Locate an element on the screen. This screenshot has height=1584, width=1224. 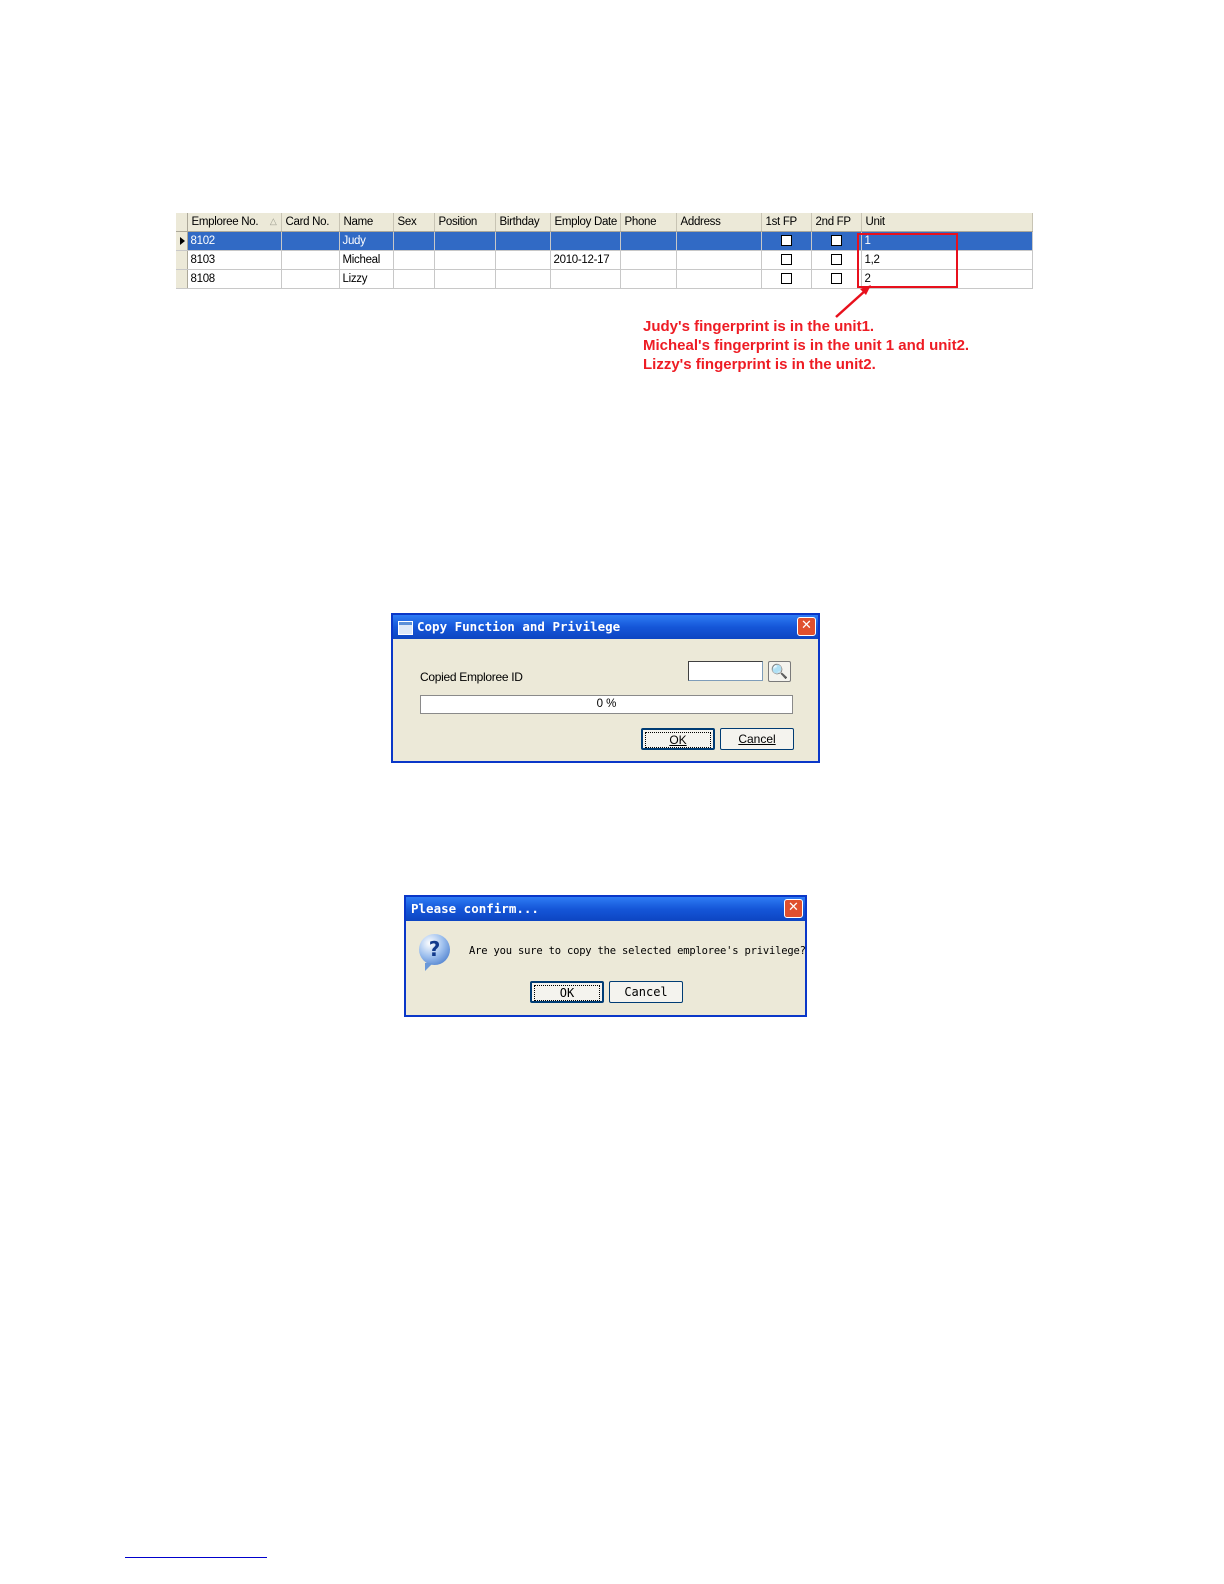
progress-text: 0 % is located at coordinates (606, 704).